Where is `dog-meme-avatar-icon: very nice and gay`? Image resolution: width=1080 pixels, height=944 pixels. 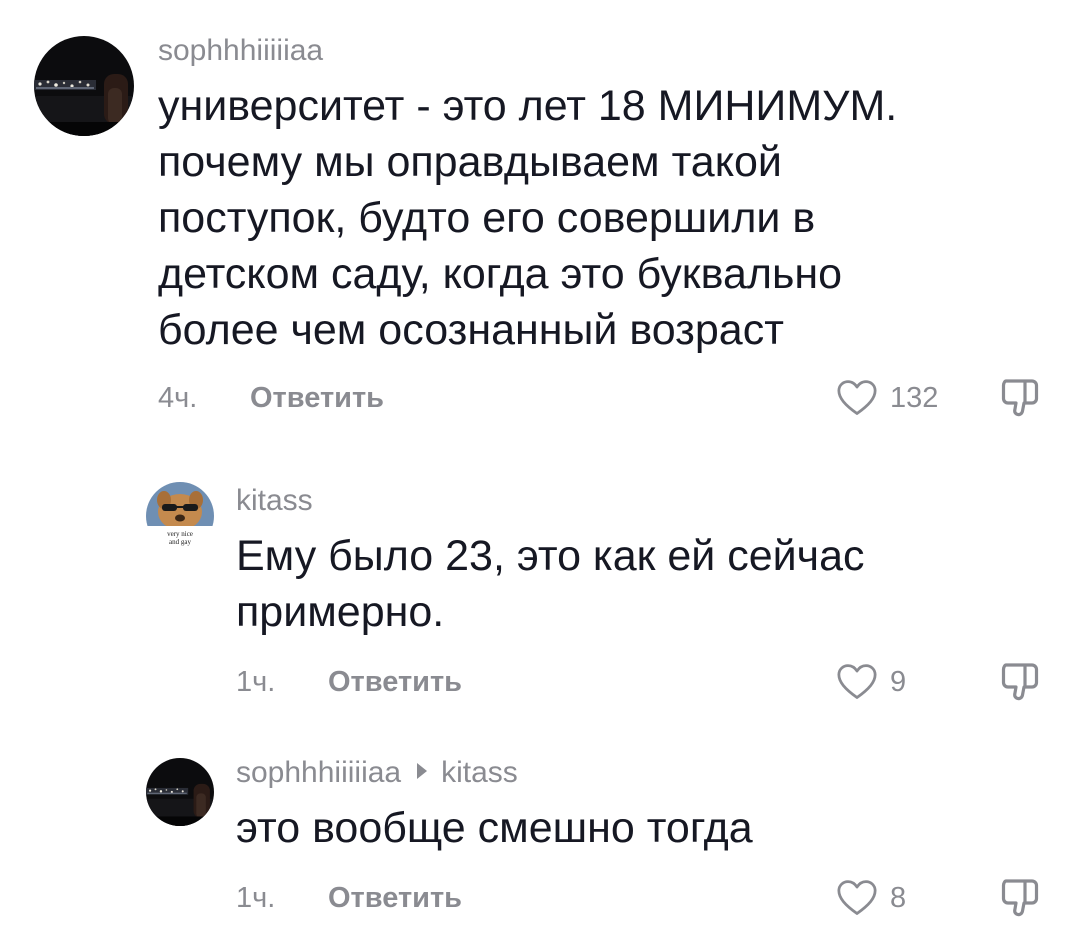
dog-meme-avatar-icon: very nice and gay is located at coordinates (180, 516).